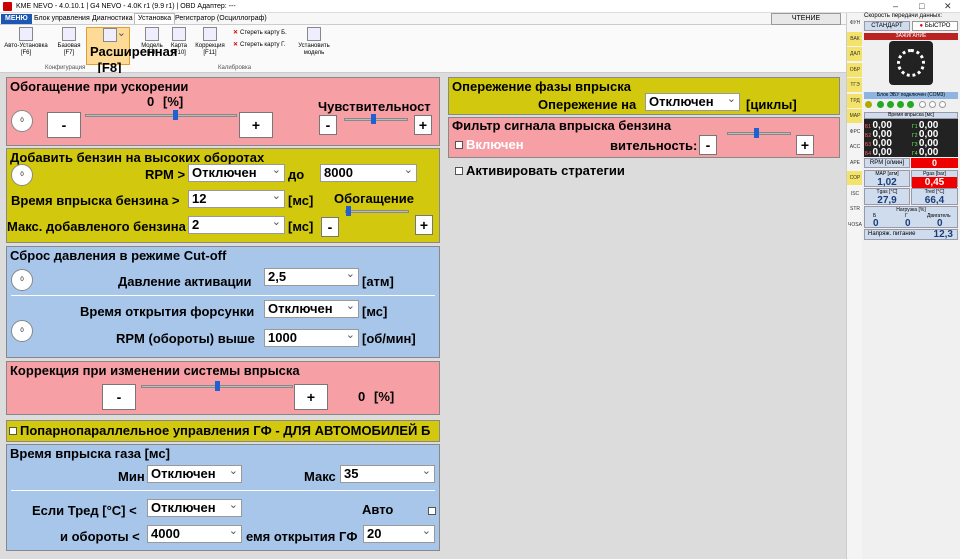  What do you see at coordinates (112, 19) in the screenshot?
I see `menu-diagnostics: Диагностика` at bounding box center [112, 19].